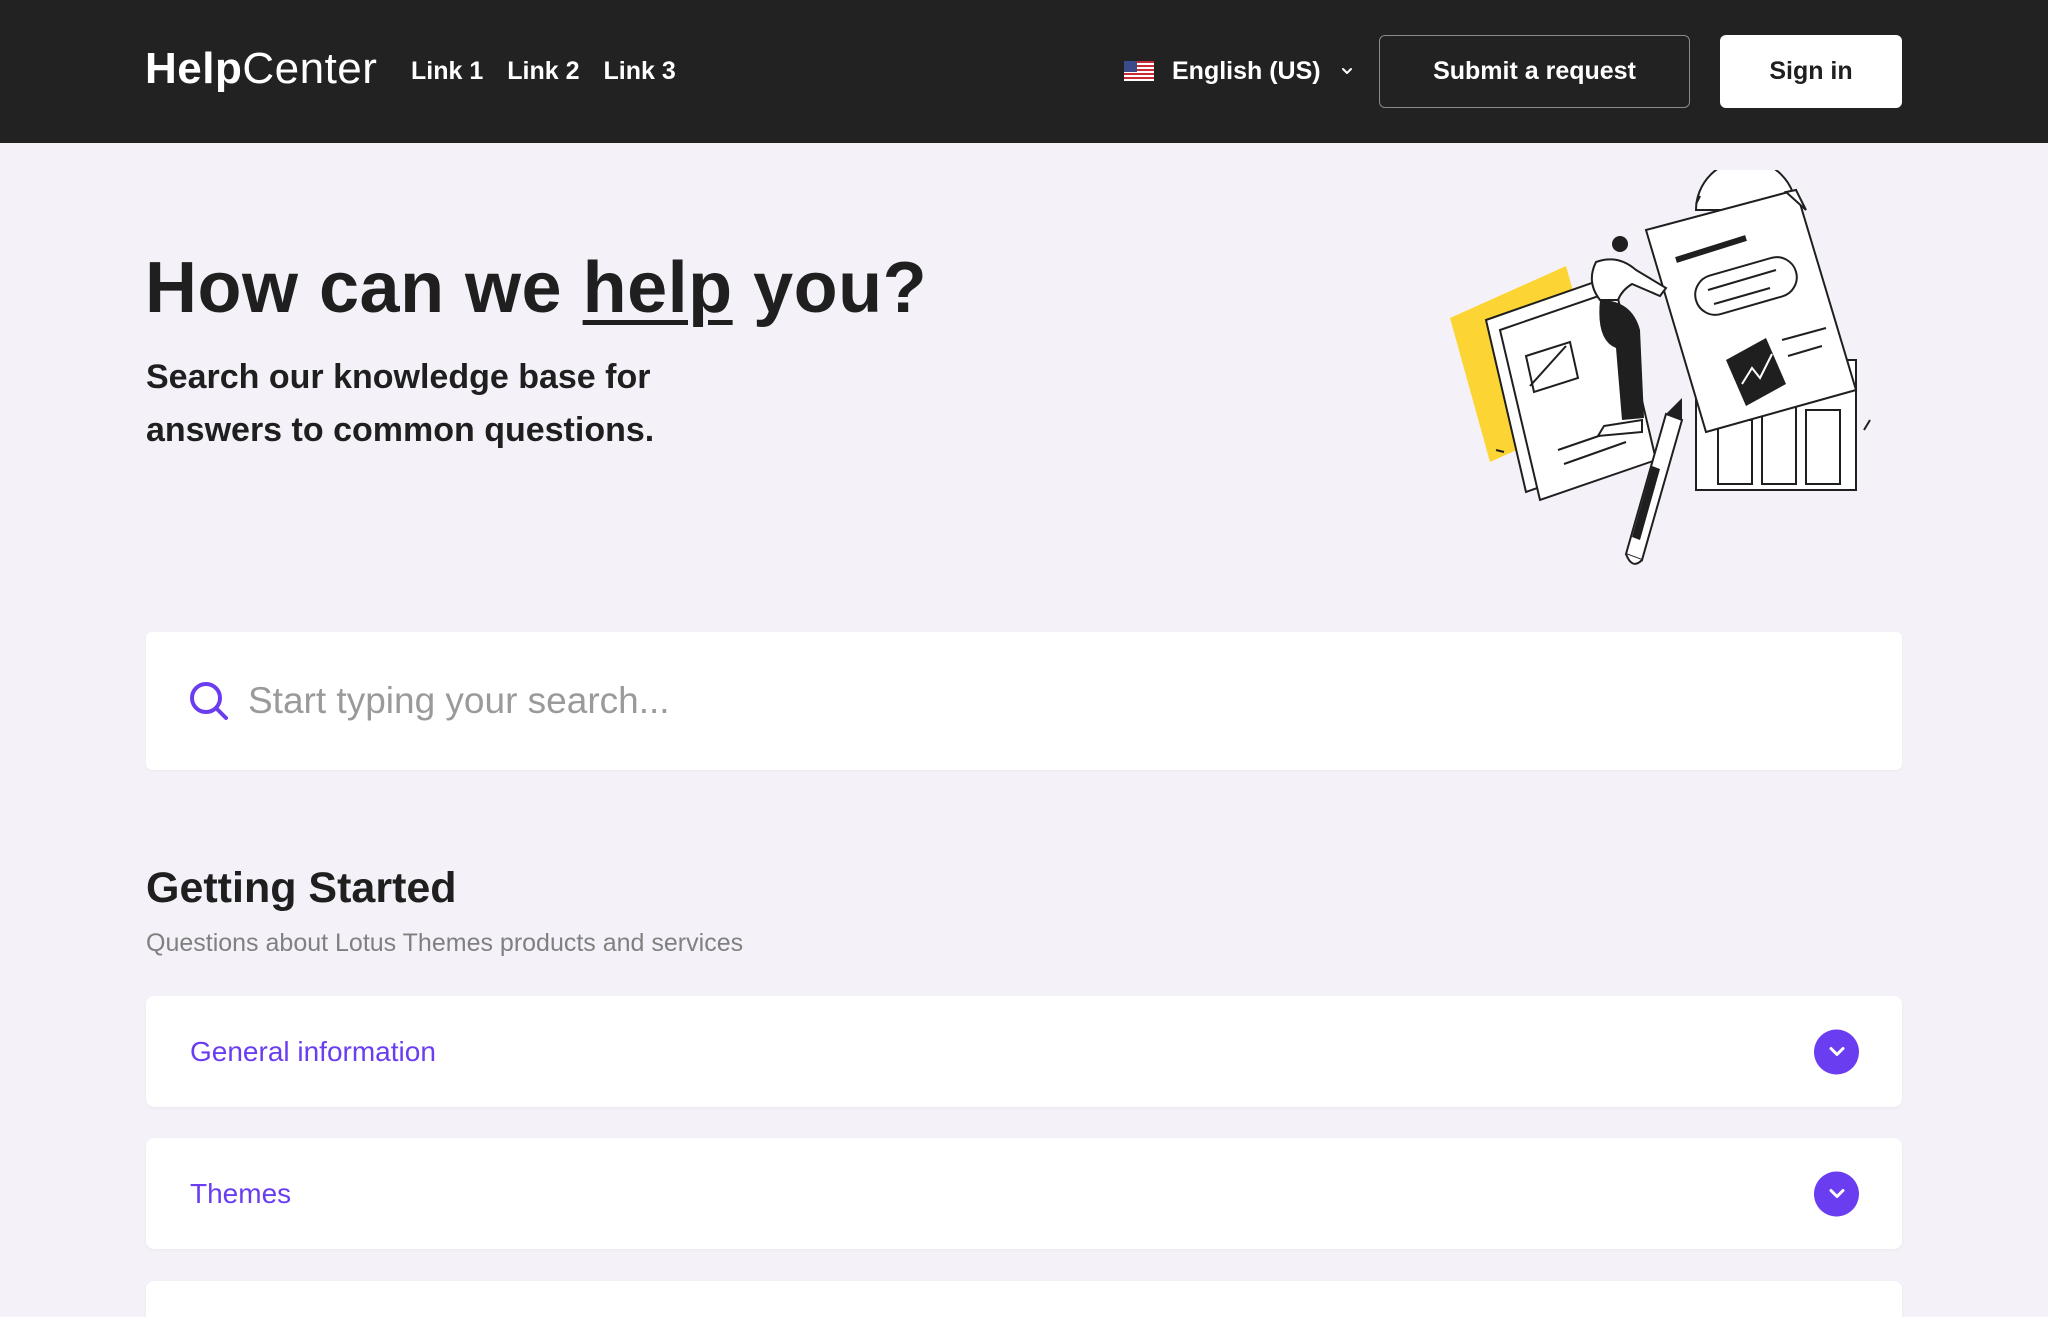 The height and width of the screenshot is (1317, 2048). Describe the element at coordinates (241, 1193) in the screenshot. I see `accordion-item-label: Themes` at that location.